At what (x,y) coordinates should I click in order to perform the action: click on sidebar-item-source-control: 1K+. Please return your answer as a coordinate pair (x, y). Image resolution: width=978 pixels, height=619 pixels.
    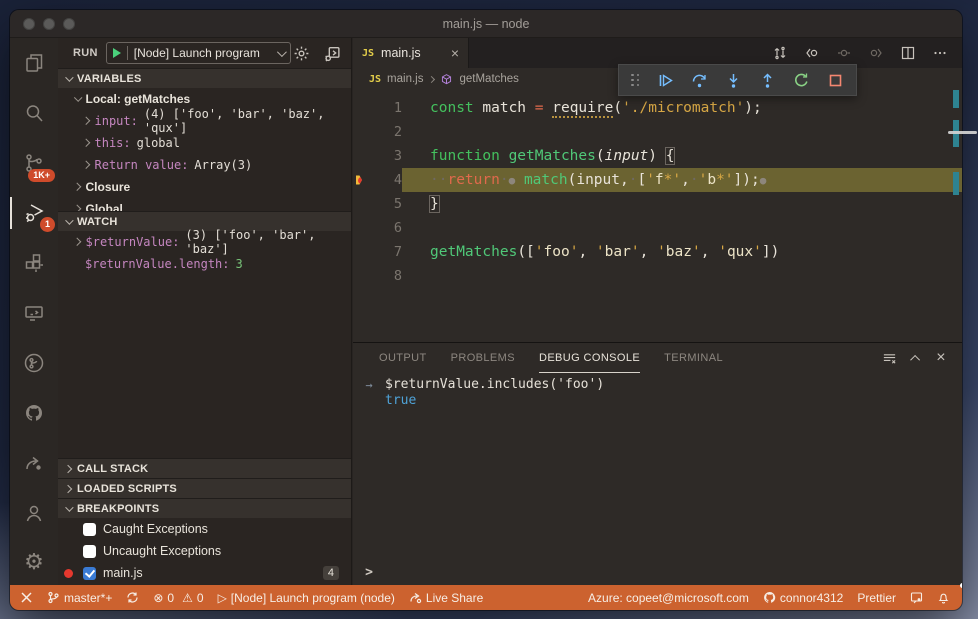
    Looking at the image, I should click on (34, 163).